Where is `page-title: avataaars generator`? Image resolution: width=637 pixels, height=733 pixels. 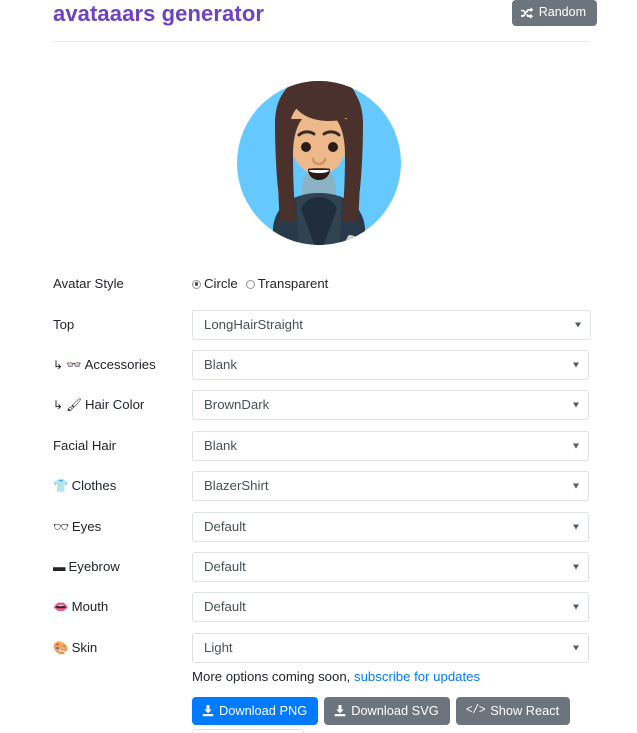
page-title: avataaars generator is located at coordinates (159, 13).